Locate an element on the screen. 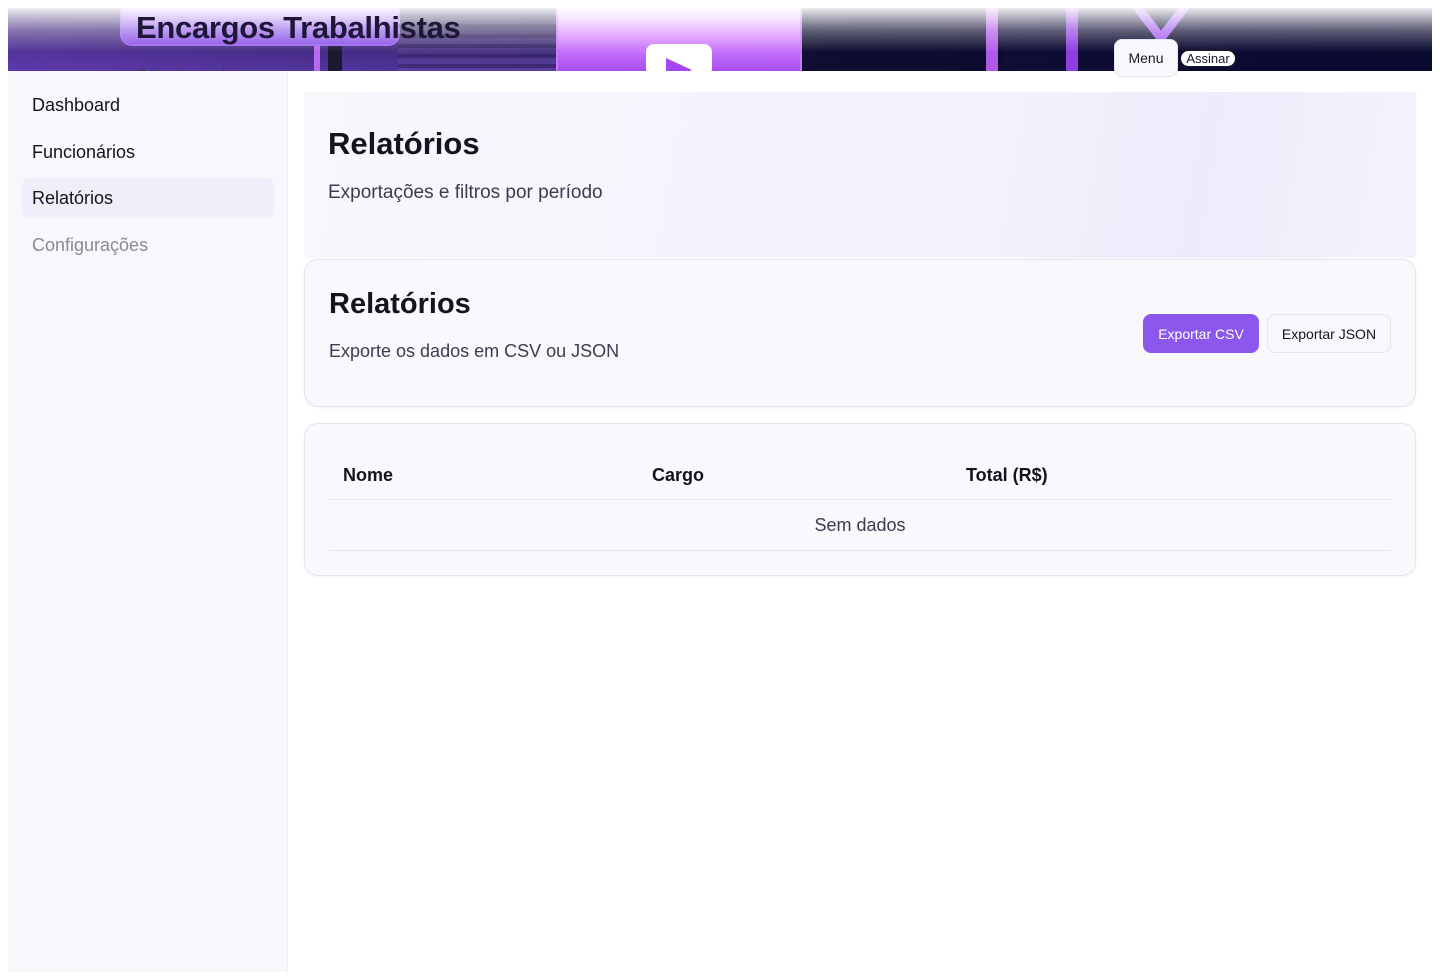 This screenshot has width=1440, height=980. column-header-total: Total (R$) is located at coordinates (1007, 475).